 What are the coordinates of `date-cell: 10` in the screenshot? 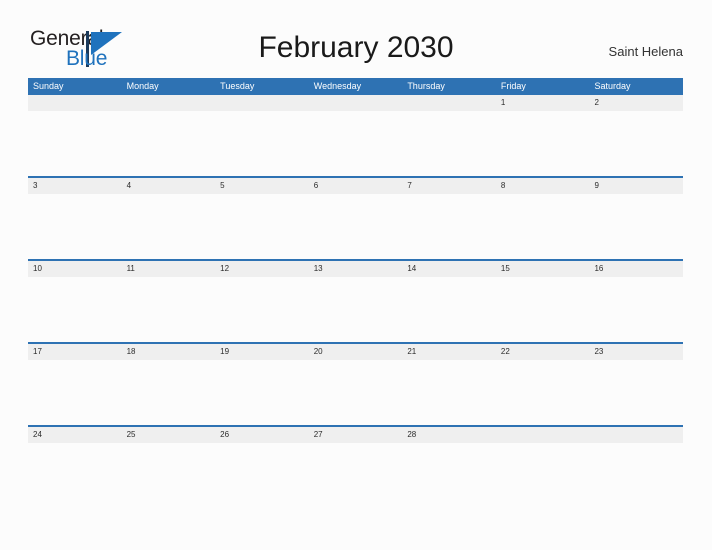 It's located at (75, 269).